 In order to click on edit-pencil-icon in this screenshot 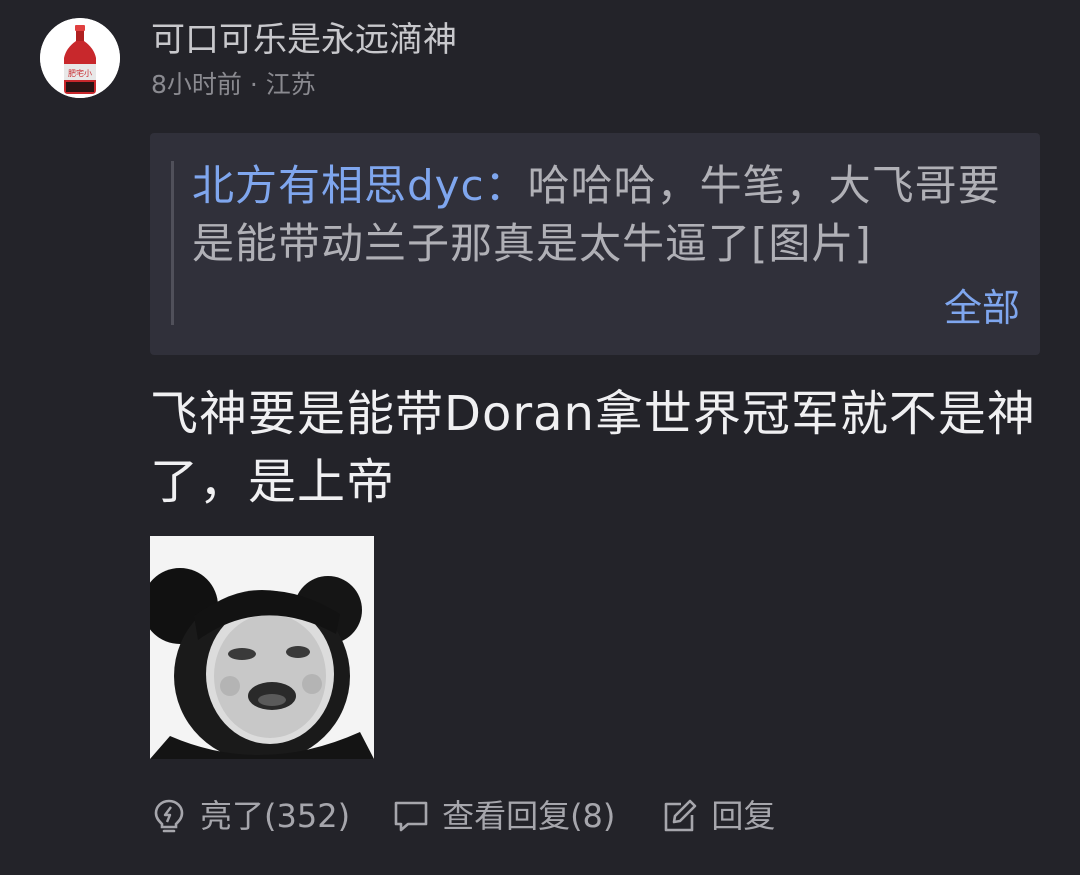, I will do `click(680, 816)`.